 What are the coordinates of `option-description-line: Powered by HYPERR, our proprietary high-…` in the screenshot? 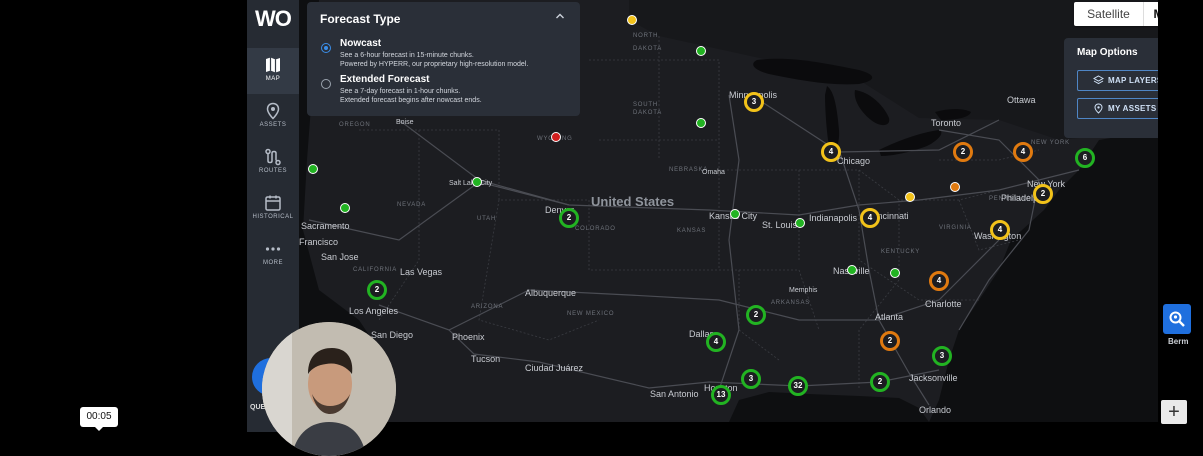 It's located at (434, 64).